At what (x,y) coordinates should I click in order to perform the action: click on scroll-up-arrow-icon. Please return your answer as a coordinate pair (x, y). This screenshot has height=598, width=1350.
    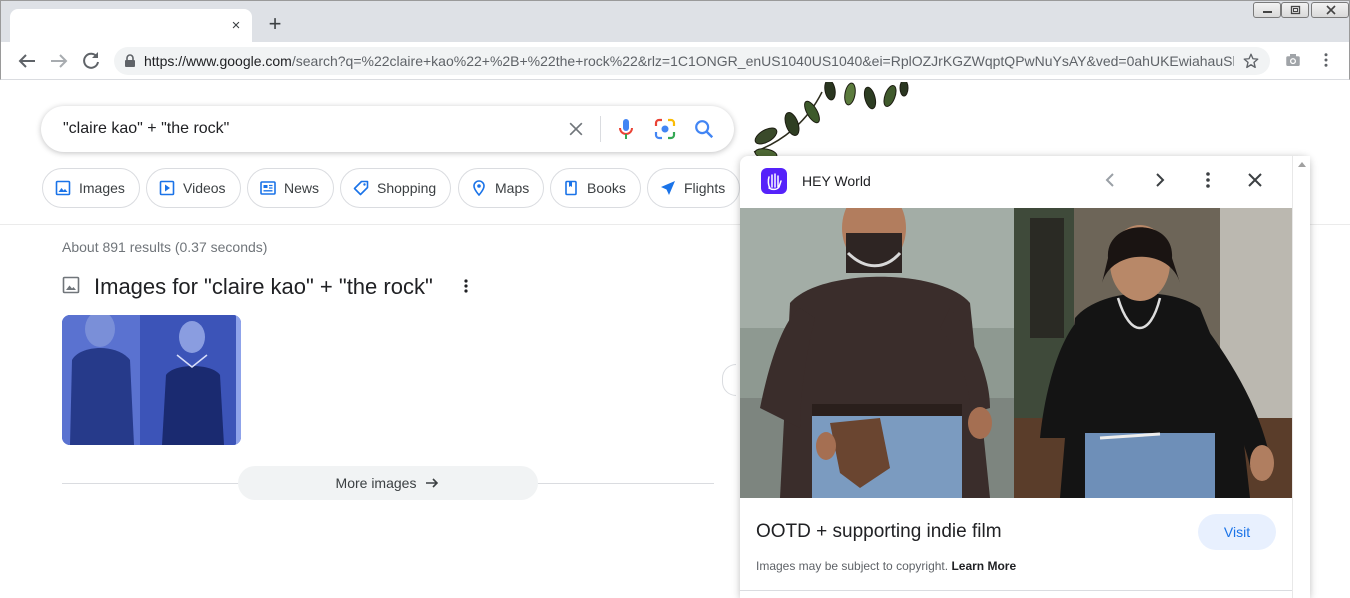
    Looking at the image, I should click on (1302, 164).